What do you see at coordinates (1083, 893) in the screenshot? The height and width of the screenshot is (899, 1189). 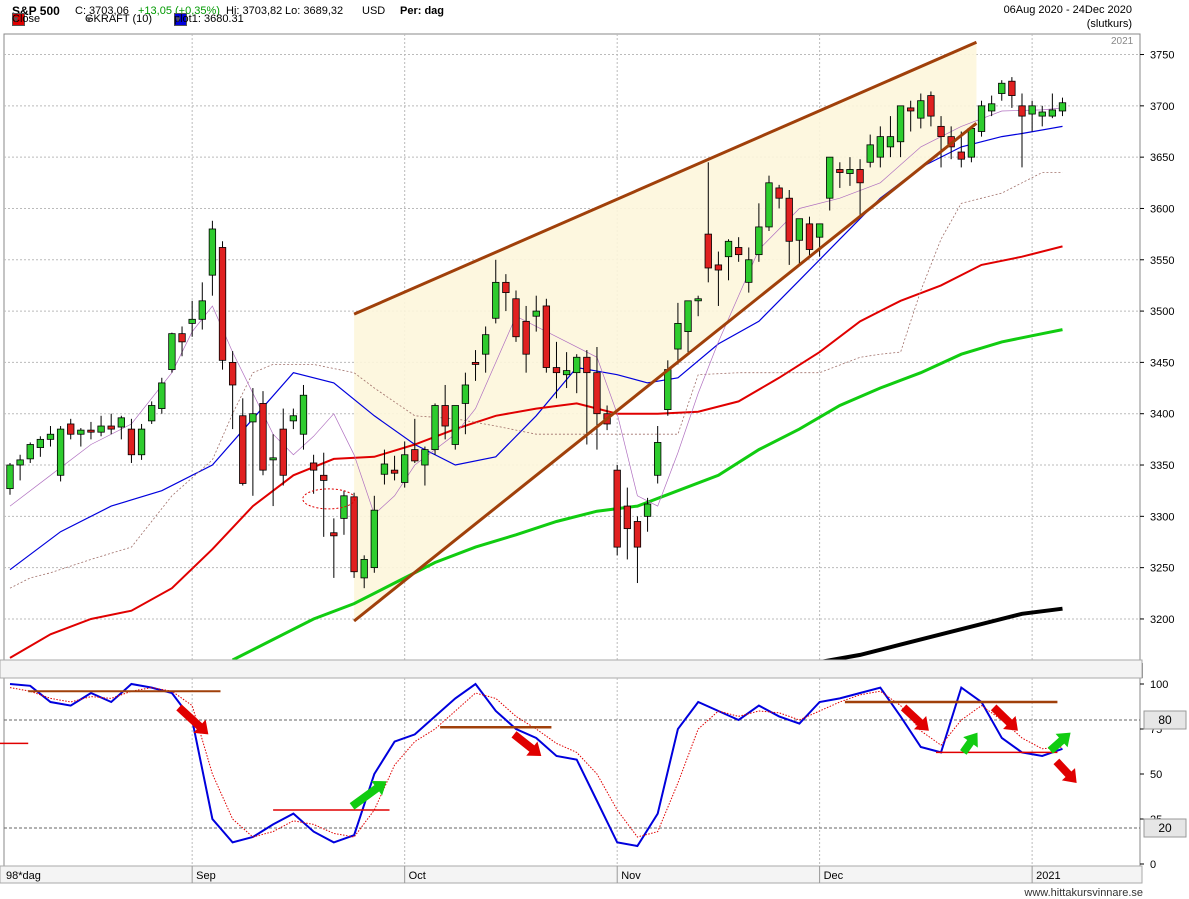 I see `footer-url: www.hittakursvinnare.se` at bounding box center [1083, 893].